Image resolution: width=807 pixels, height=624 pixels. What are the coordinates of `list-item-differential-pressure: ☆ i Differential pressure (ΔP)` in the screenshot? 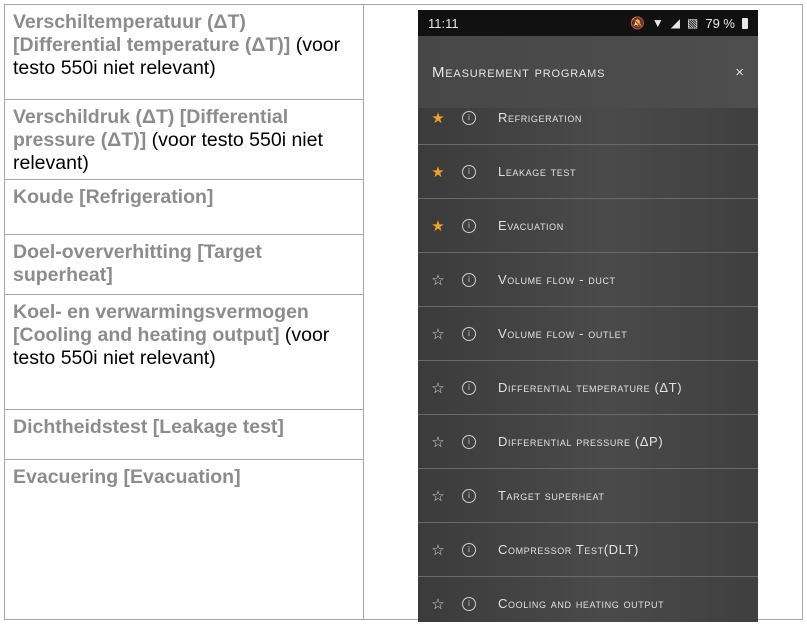 It's located at (588, 442).